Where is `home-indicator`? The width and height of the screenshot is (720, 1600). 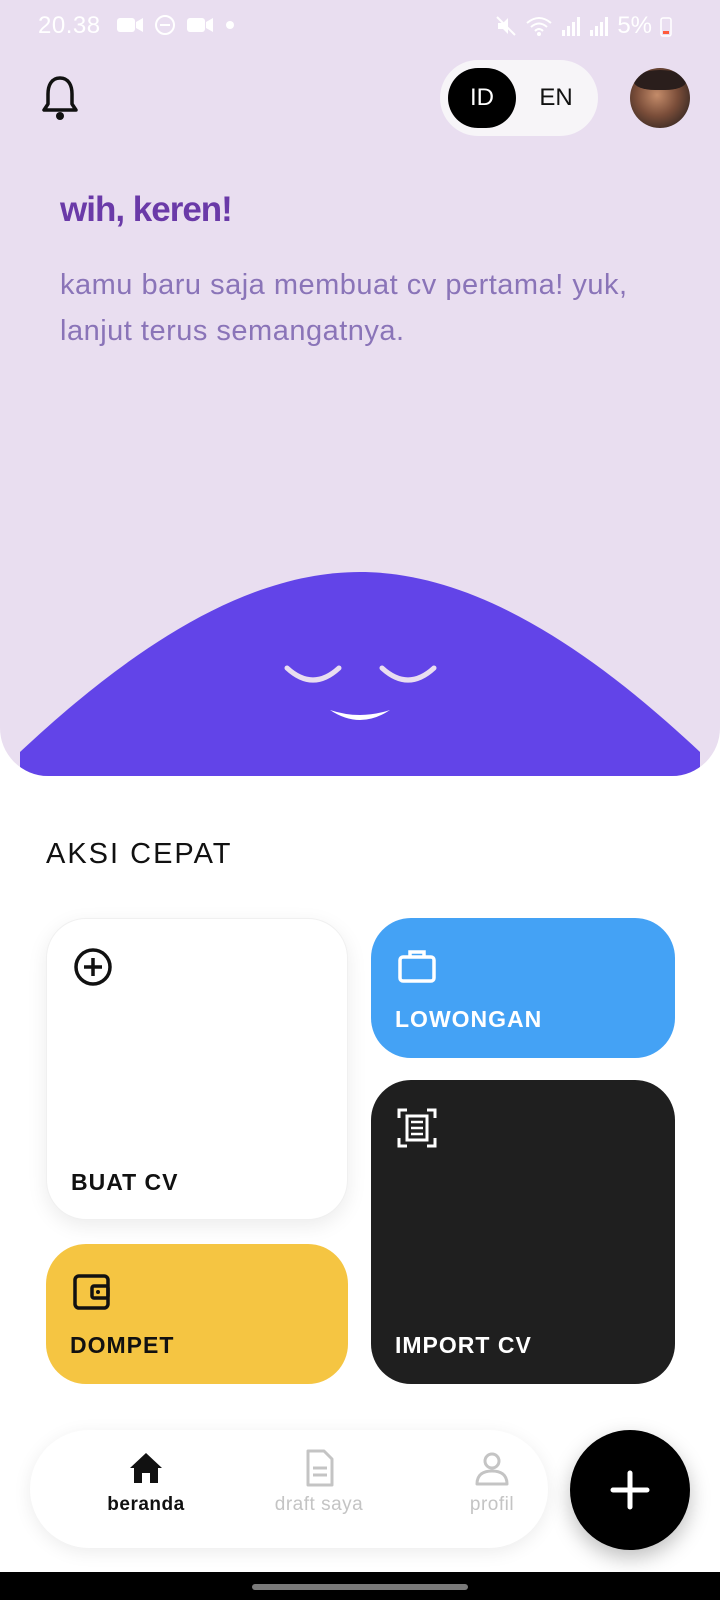
home-indicator is located at coordinates (360, 1587).